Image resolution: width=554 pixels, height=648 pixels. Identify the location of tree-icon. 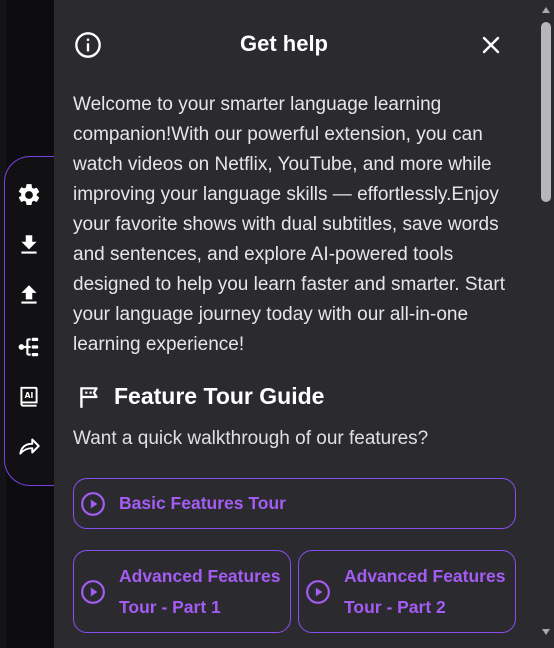
(28, 347).